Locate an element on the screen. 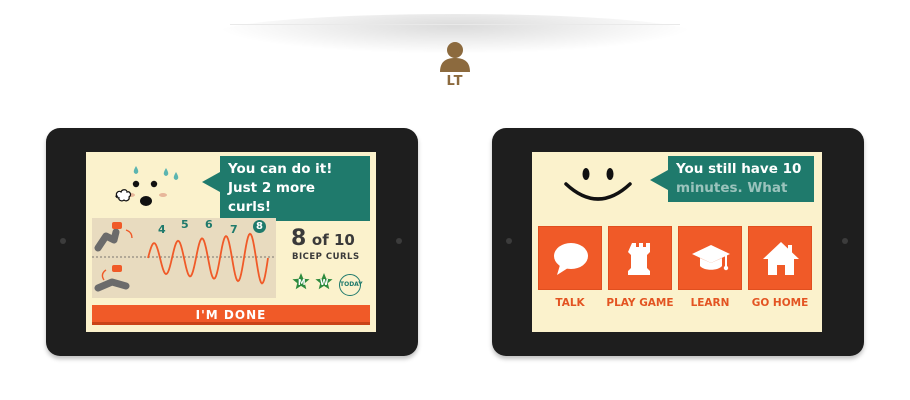  go-home-tile is located at coordinates (780, 258).